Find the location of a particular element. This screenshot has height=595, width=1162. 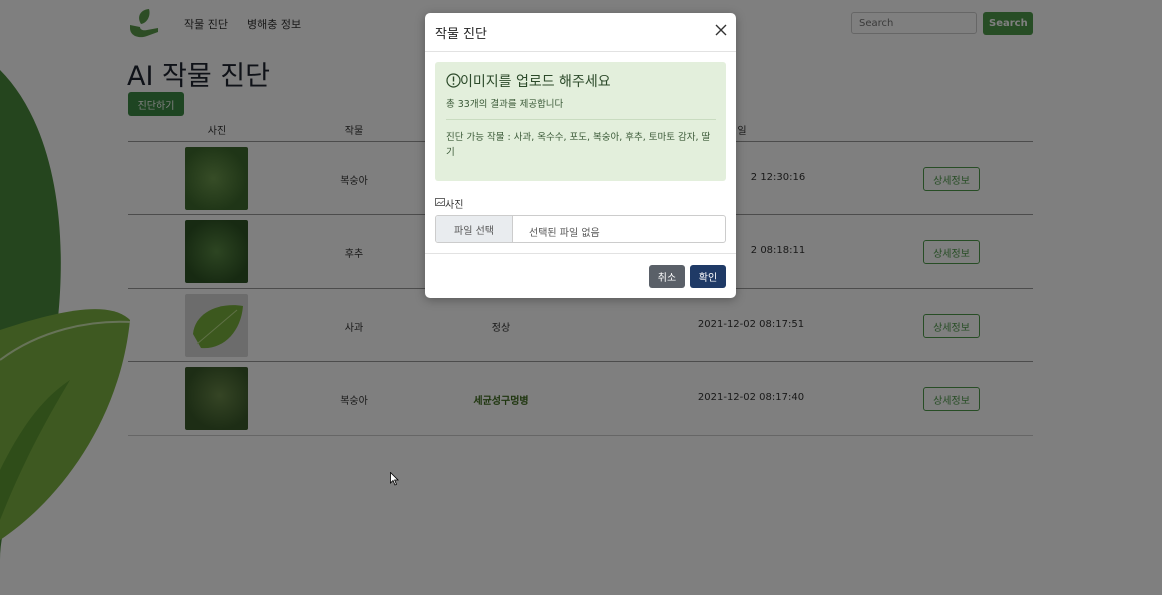

alert-divider is located at coordinates (581, 119).